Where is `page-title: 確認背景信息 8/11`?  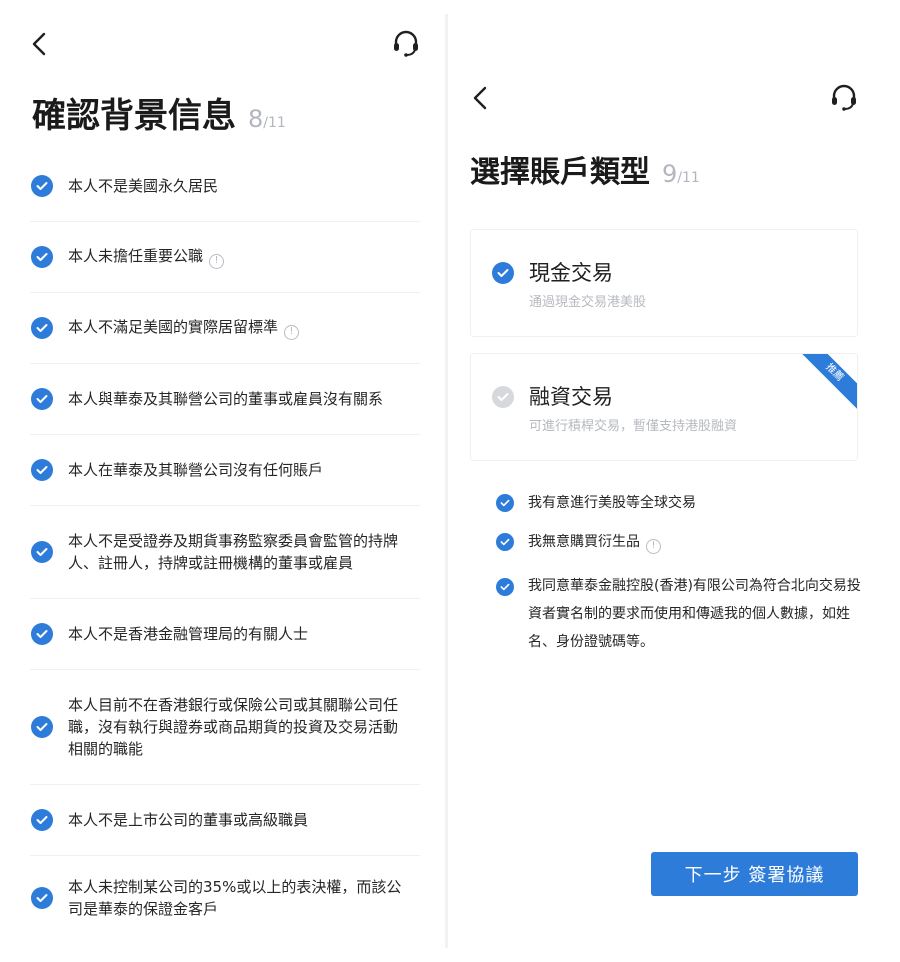
page-title: 確認背景信息 8/11 is located at coordinates (159, 112).